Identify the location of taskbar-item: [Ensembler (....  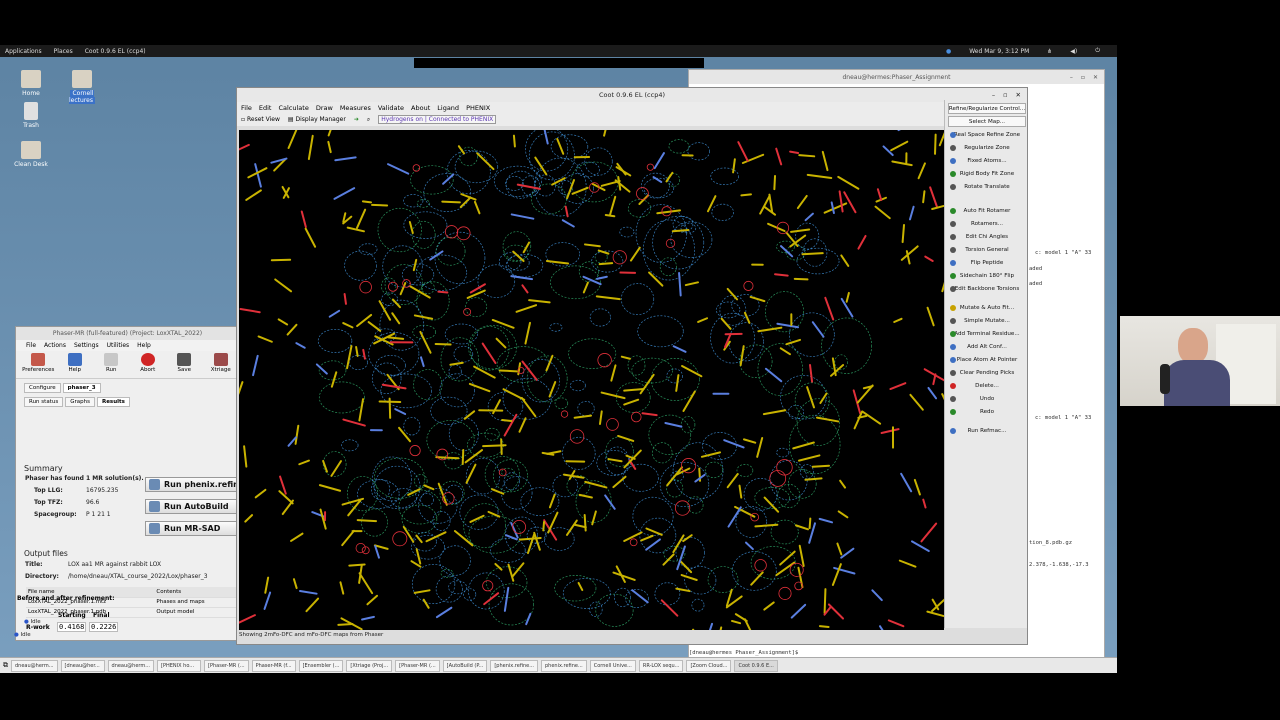
(321, 665).